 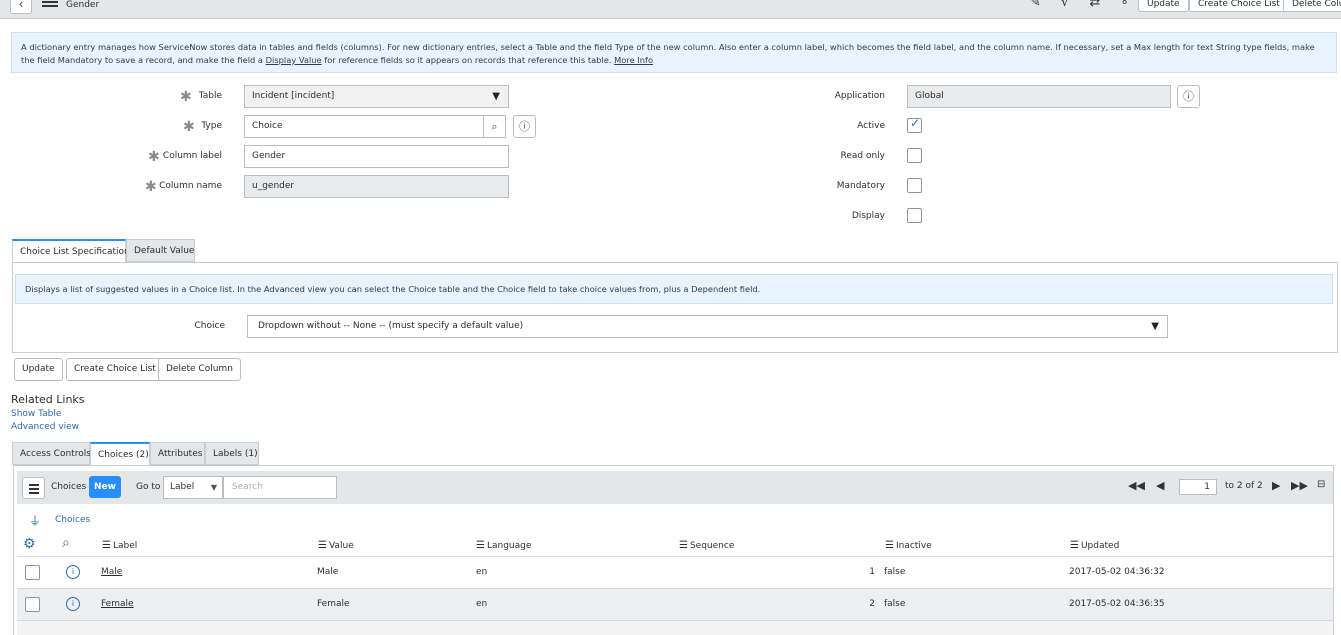 What do you see at coordinates (35, 520) in the screenshot?
I see `filter-funnel-icon: ⏚` at bounding box center [35, 520].